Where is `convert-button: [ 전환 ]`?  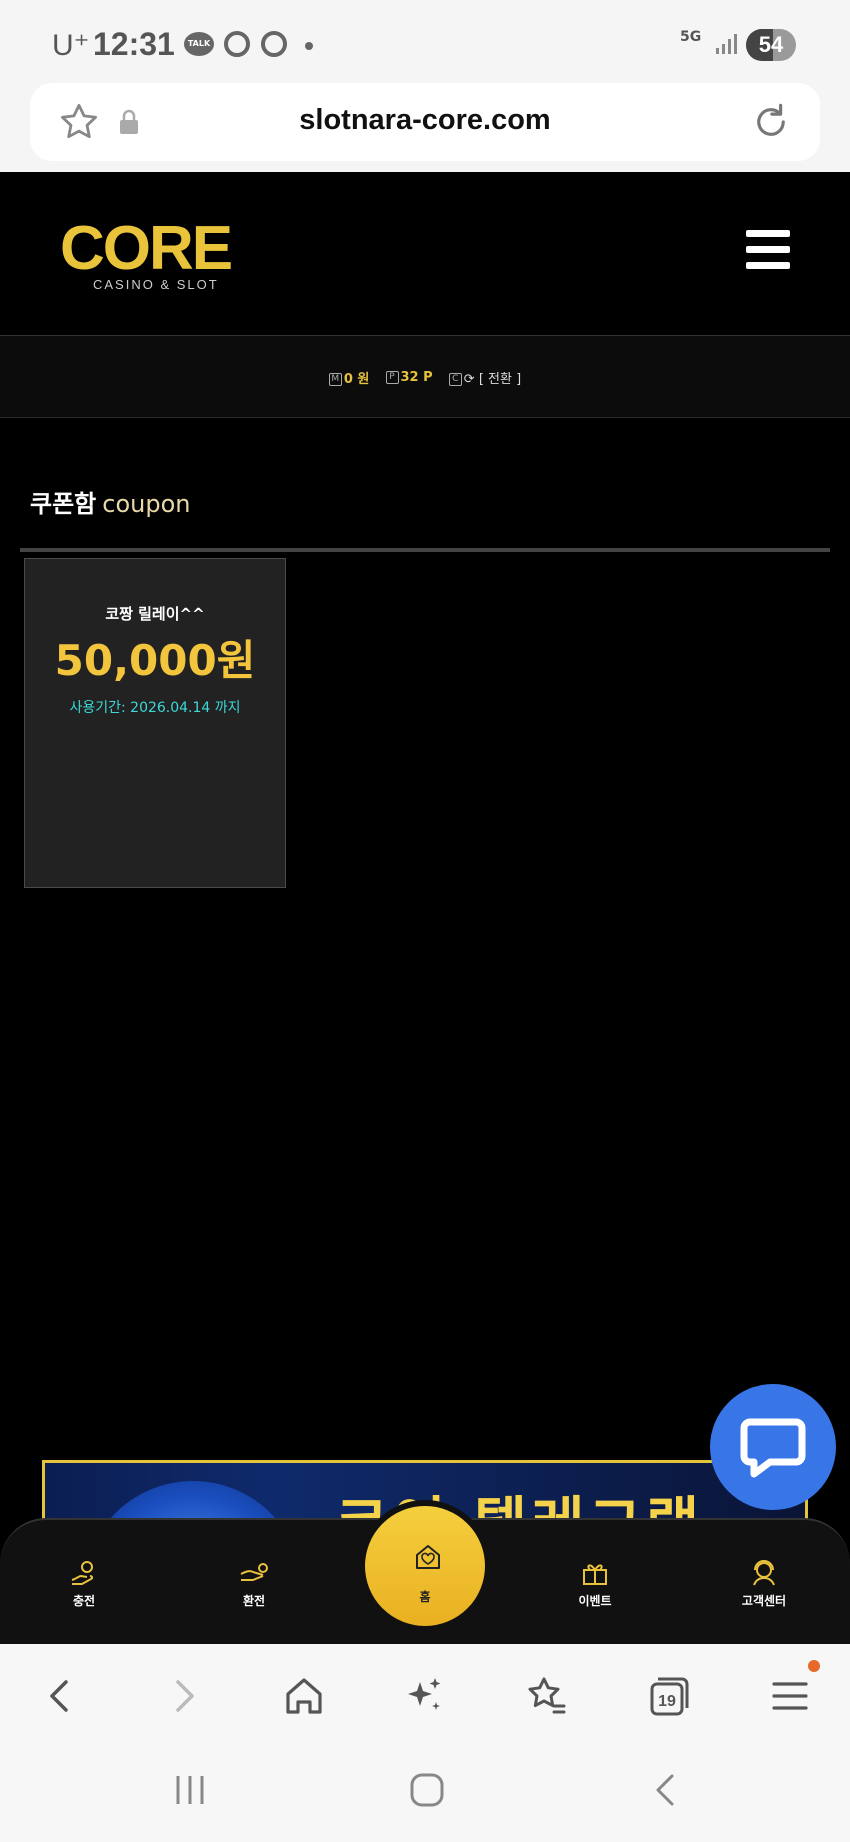
convert-button: [ 전환 ] is located at coordinates (500, 379).